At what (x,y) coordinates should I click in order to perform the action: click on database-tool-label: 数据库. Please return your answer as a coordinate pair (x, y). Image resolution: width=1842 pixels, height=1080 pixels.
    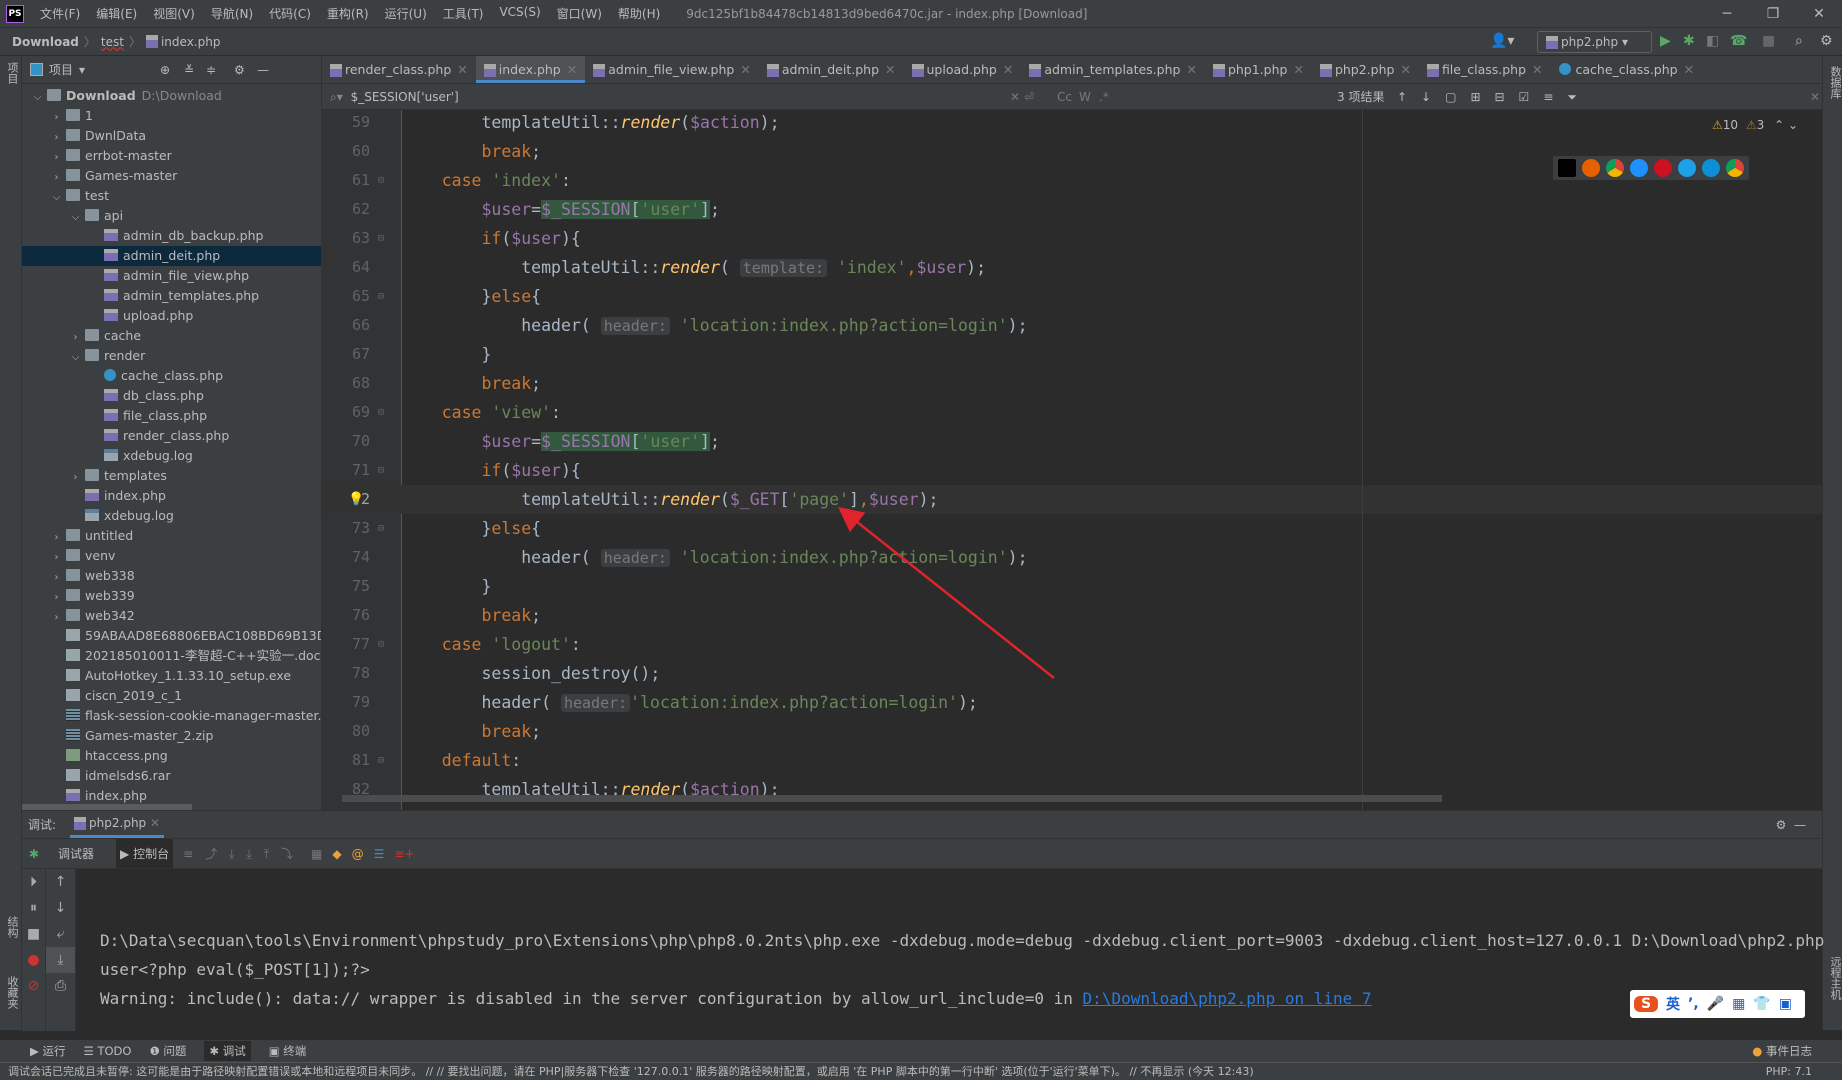
    Looking at the image, I should click on (1834, 82).